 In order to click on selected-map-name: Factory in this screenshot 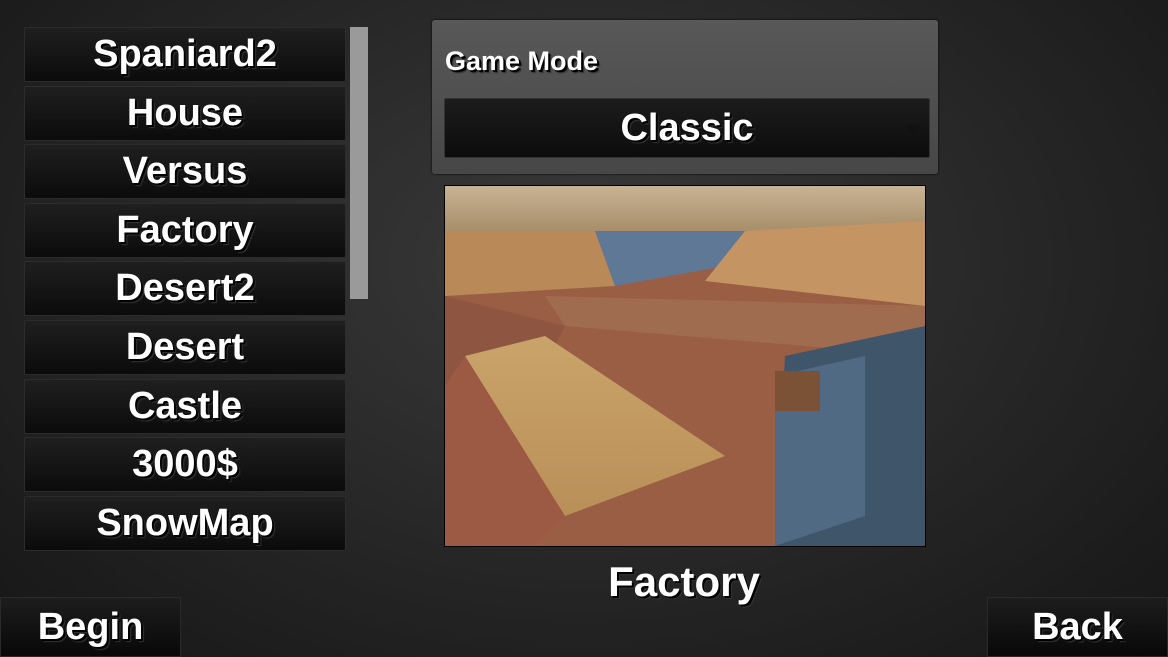, I will do `click(684, 581)`.